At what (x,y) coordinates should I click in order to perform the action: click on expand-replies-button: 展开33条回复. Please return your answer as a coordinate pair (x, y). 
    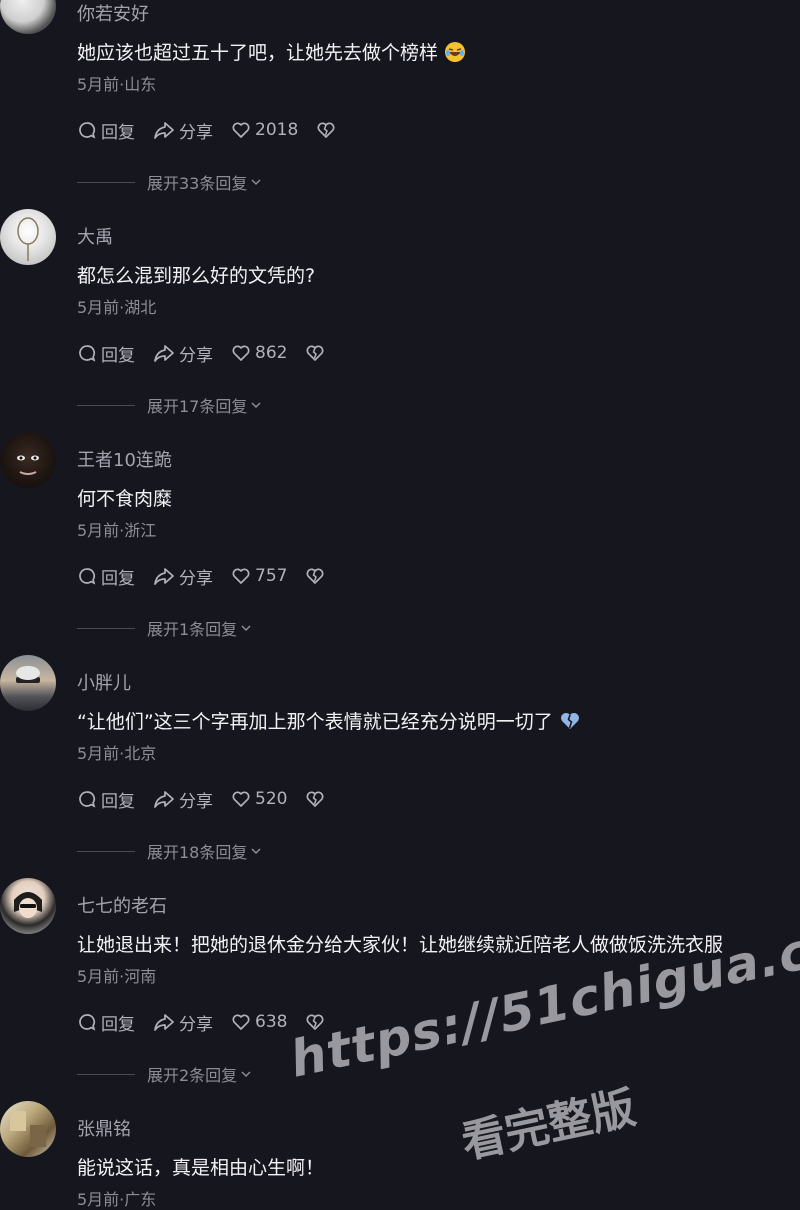
    Looking at the image, I should click on (169, 182).